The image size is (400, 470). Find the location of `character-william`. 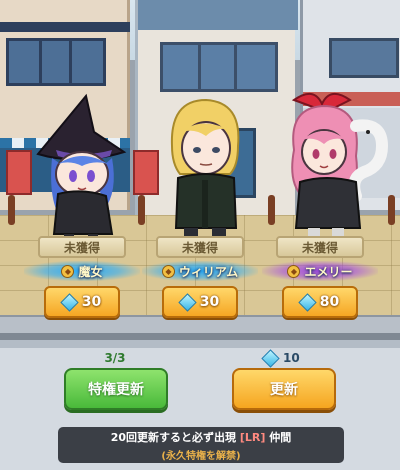

character-william is located at coordinates (205, 171).